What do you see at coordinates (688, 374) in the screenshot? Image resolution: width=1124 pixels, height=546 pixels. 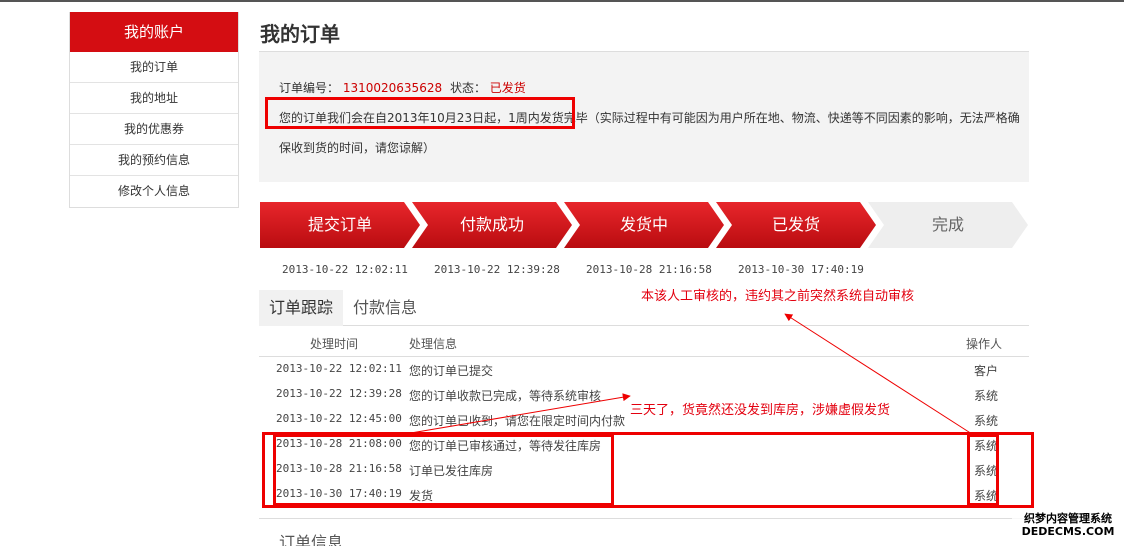 I see `annotation-arrows` at bounding box center [688, 374].